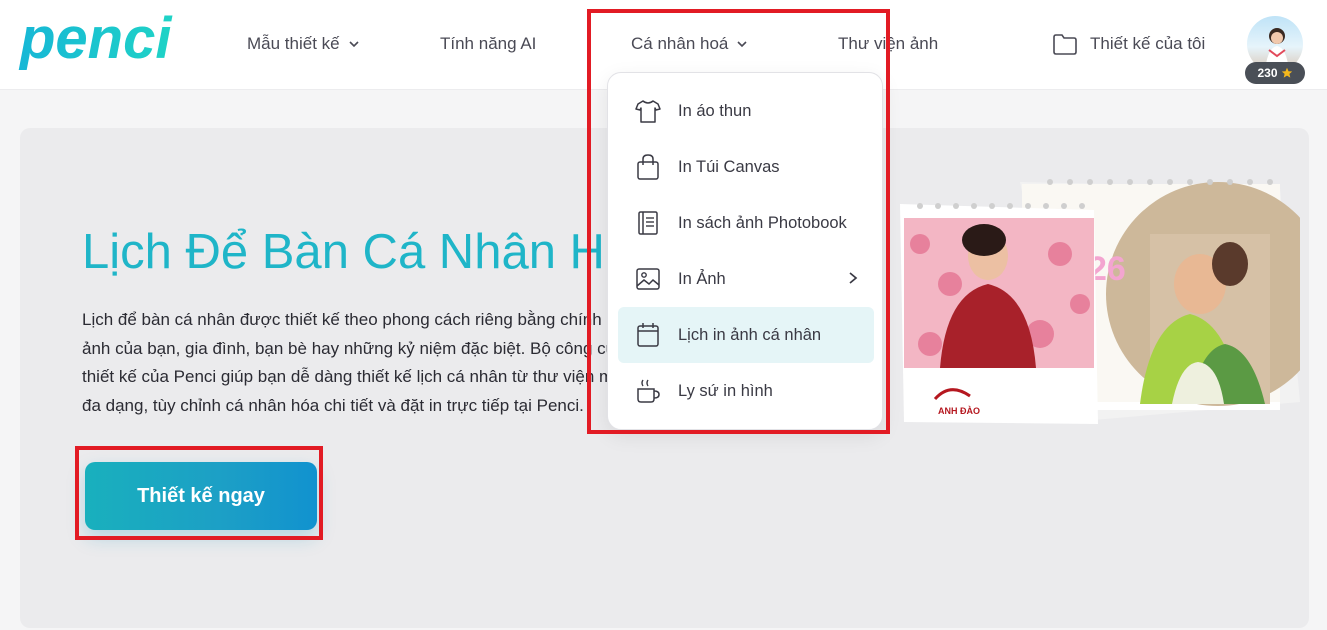  I want to click on nav-label: Mẫu thiết kế, so click(293, 43).